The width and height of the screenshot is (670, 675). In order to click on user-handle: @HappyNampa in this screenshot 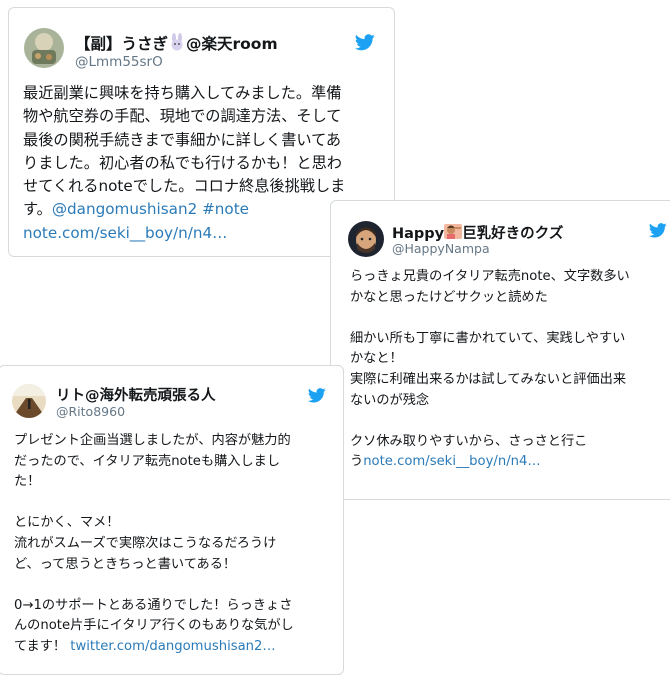, I will do `click(441, 248)`.